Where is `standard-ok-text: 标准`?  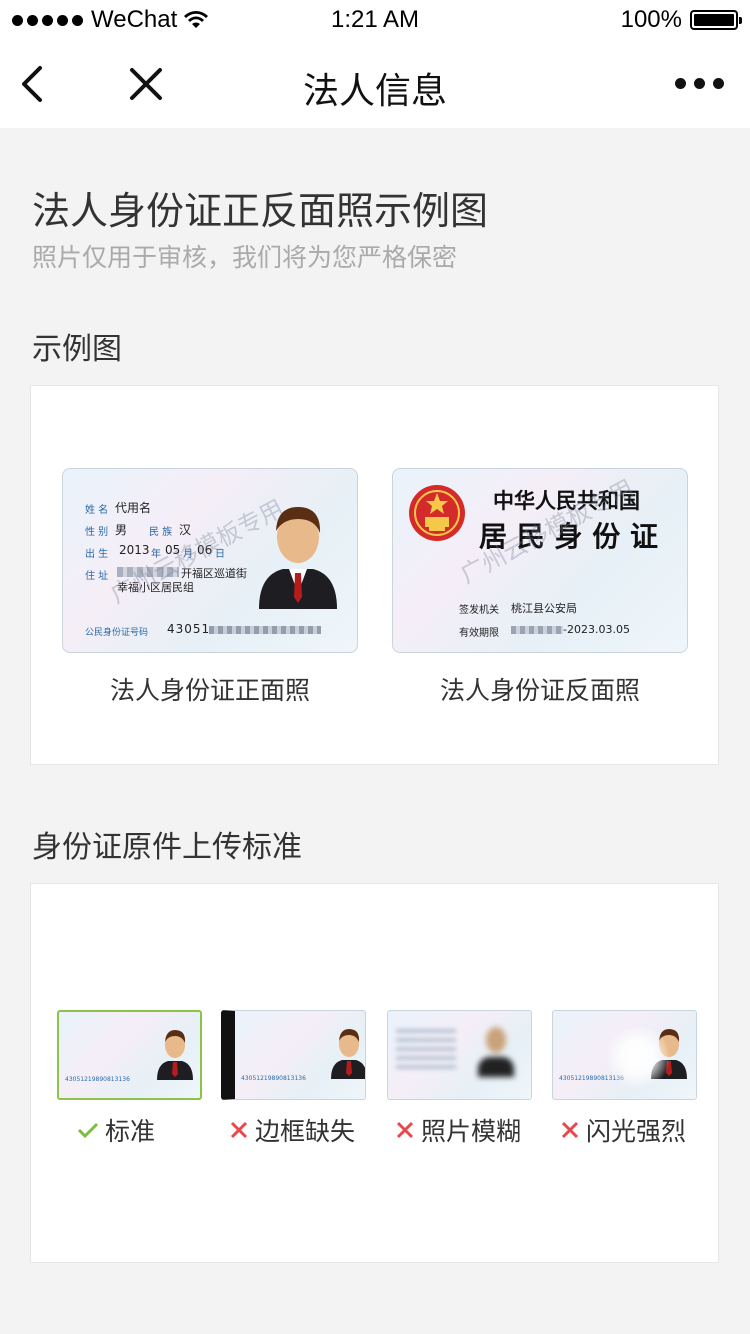 standard-ok-text: 标准 is located at coordinates (130, 1131).